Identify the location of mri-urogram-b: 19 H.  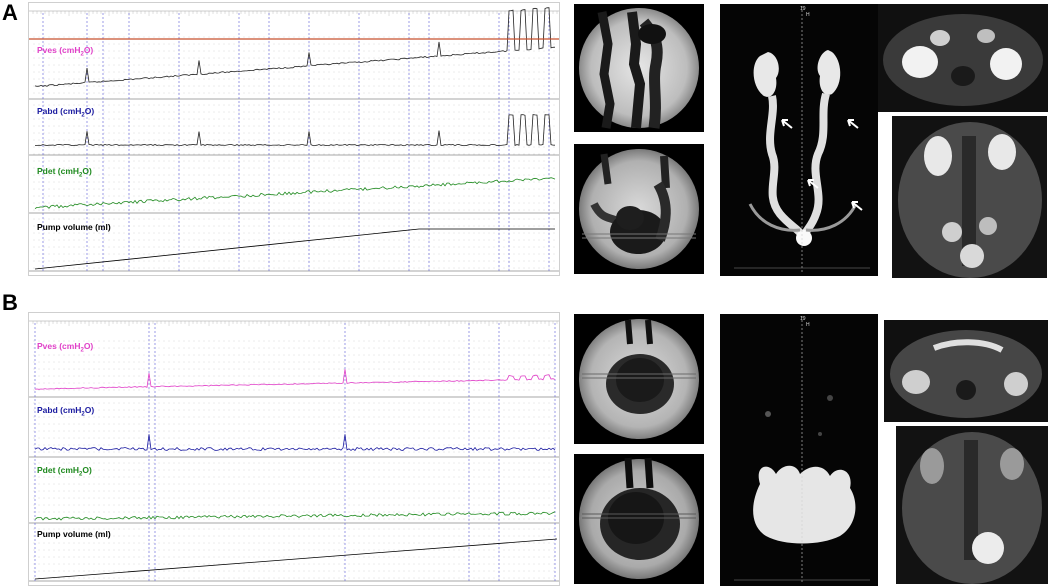
(799, 450).